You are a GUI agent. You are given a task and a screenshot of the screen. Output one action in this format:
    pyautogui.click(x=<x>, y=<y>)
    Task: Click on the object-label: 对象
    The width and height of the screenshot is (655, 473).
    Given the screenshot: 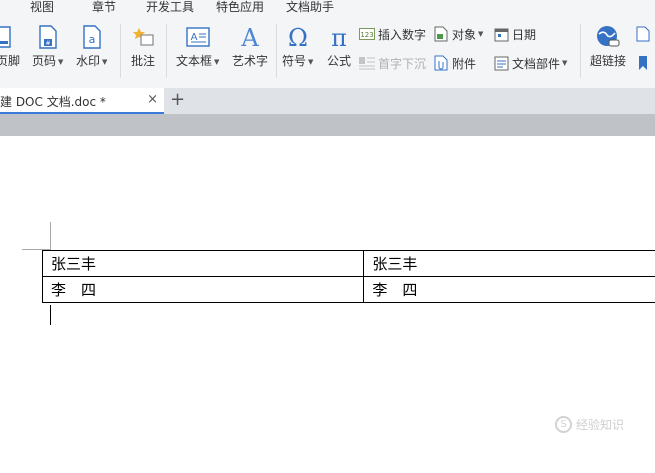 What is the action you would take?
    pyautogui.click(x=464, y=34)
    